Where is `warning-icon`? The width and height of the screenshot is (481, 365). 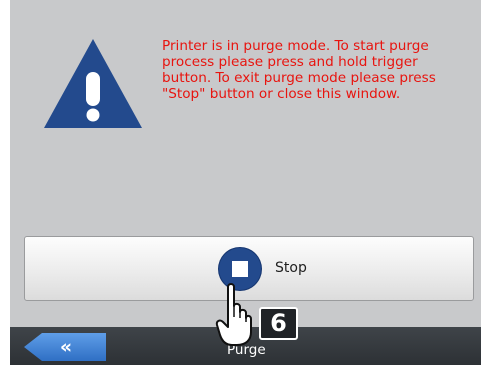
warning-icon is located at coordinates (93, 83).